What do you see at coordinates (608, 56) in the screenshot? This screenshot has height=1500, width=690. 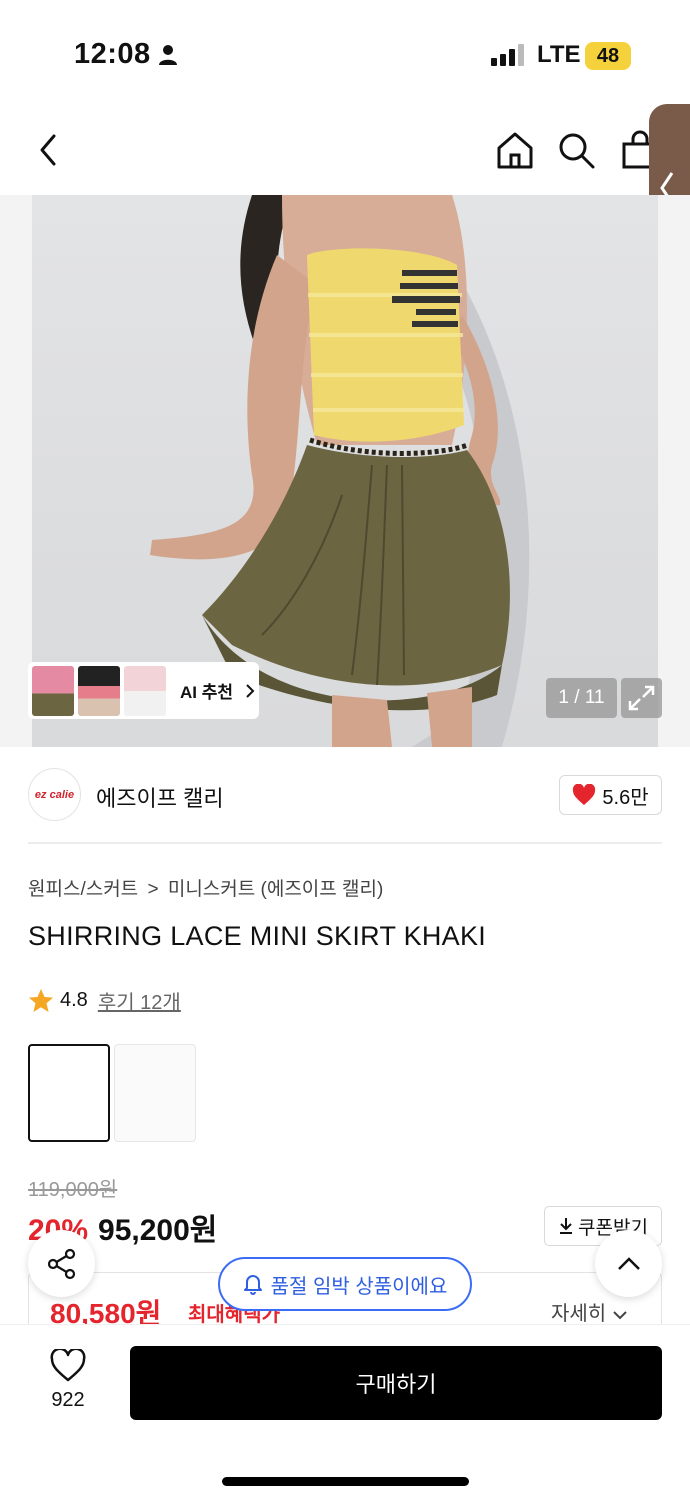 I see `battery-indicator: 48` at bounding box center [608, 56].